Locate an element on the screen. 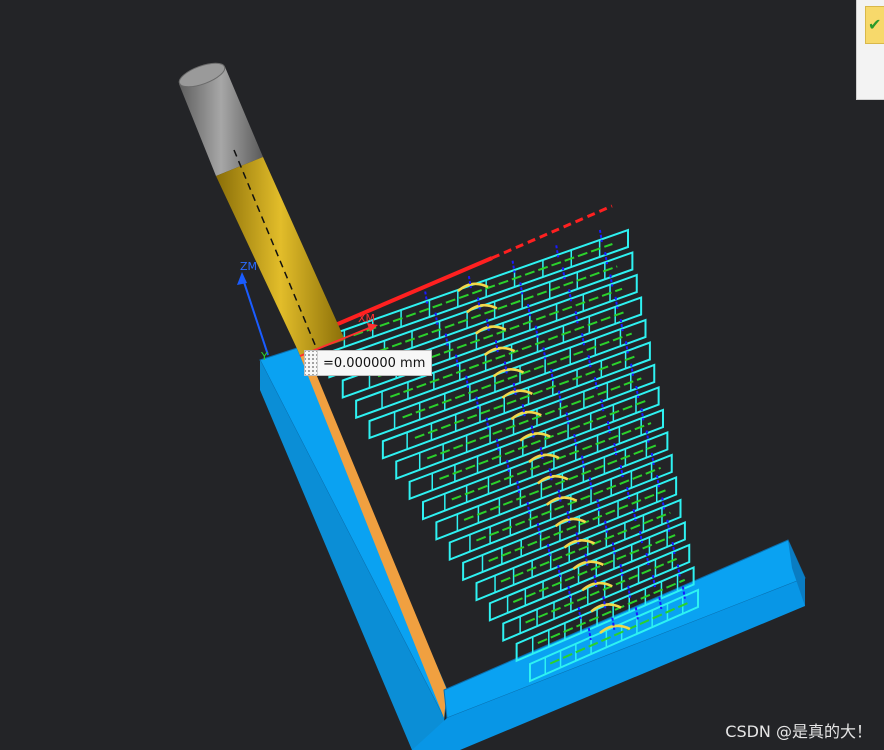 This screenshot has width=884, height=750. drag-handle-icon is located at coordinates (311, 363).